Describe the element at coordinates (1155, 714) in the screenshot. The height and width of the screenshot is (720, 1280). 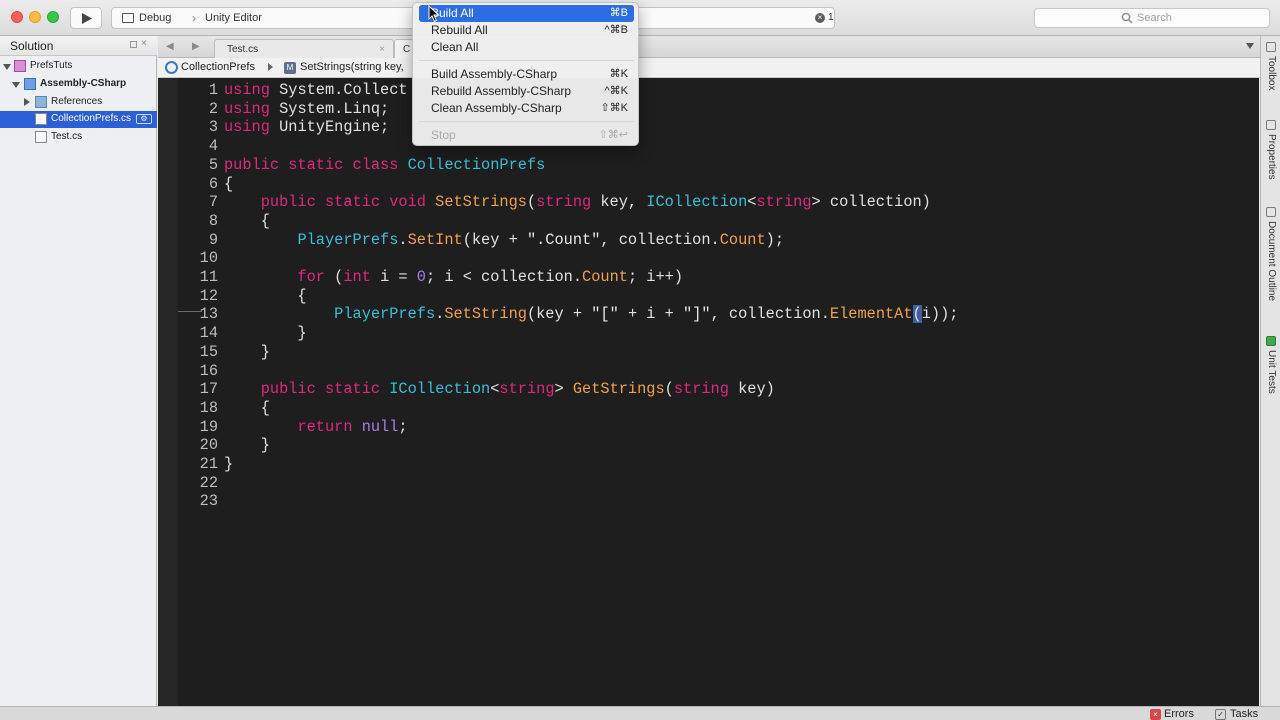
I see `errors-icon: ×` at that location.